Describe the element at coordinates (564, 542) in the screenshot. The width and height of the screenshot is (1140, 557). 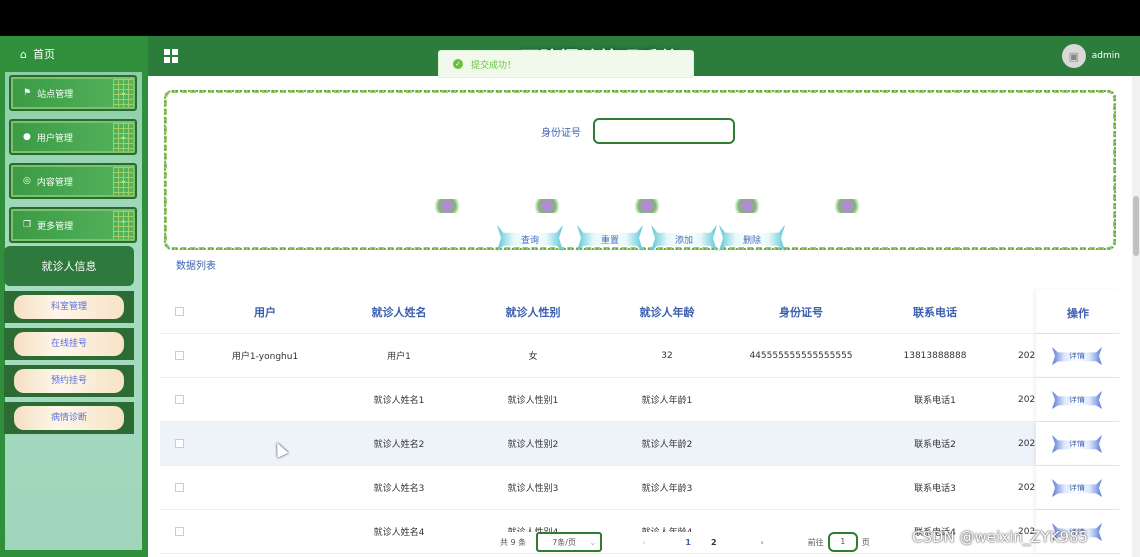
I see `page-size-value: 7条/页` at that location.